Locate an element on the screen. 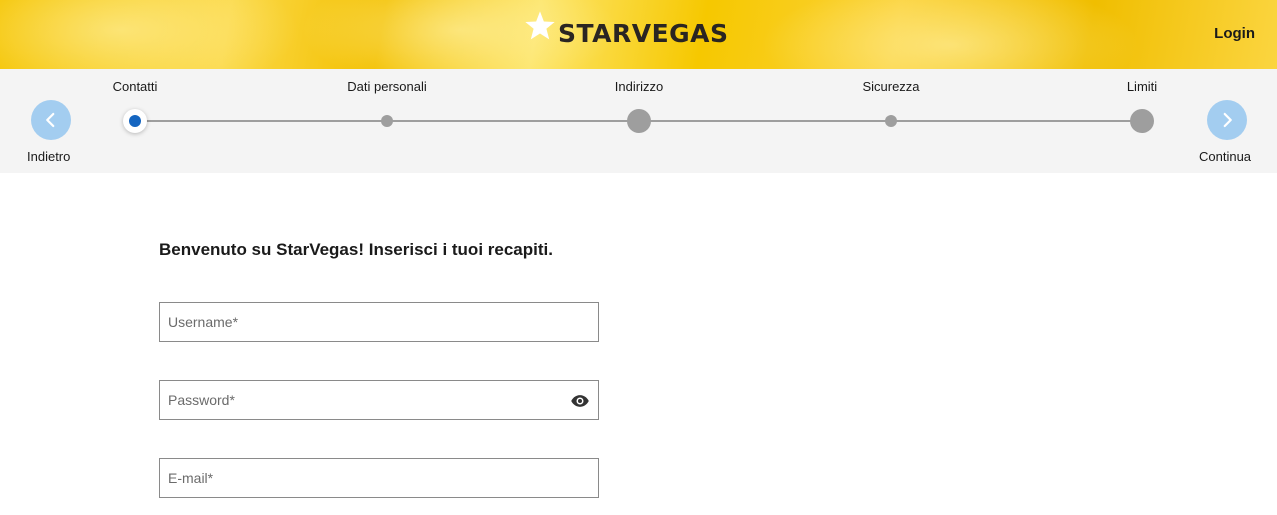  site-header: STARVEGAS Login is located at coordinates (638, 34).